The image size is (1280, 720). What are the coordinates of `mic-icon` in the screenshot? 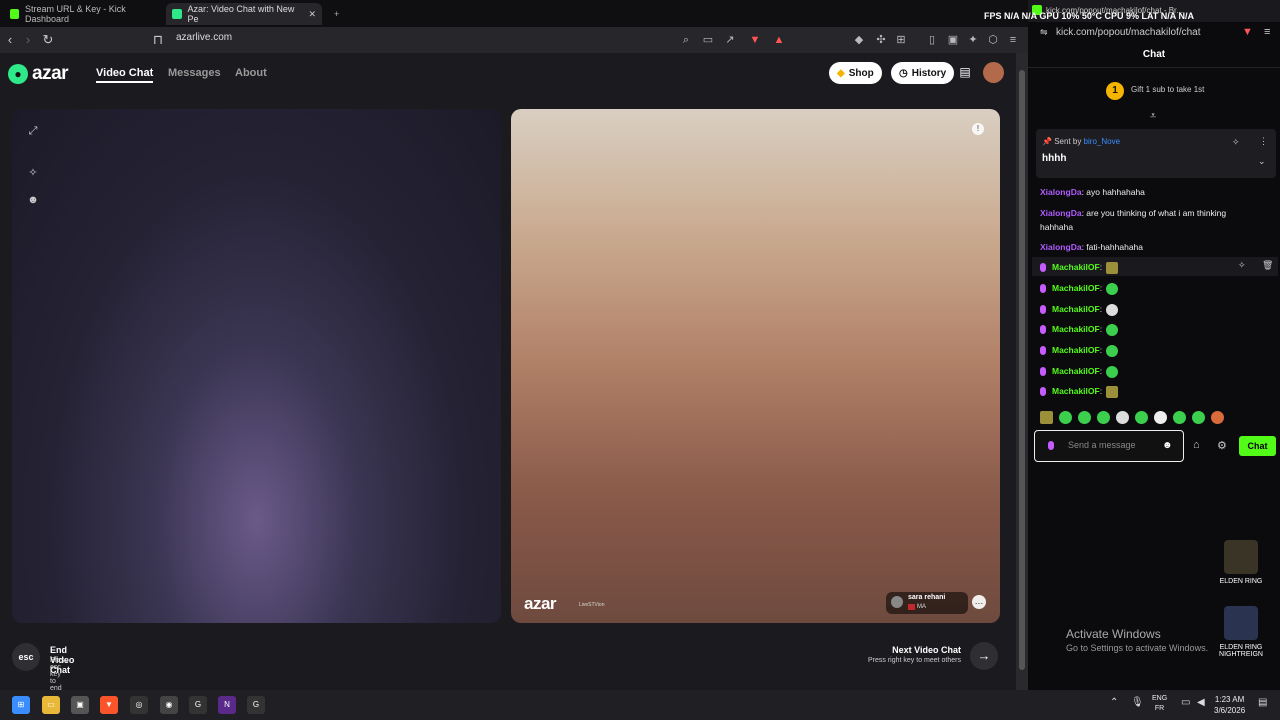 It's located at (1051, 445).